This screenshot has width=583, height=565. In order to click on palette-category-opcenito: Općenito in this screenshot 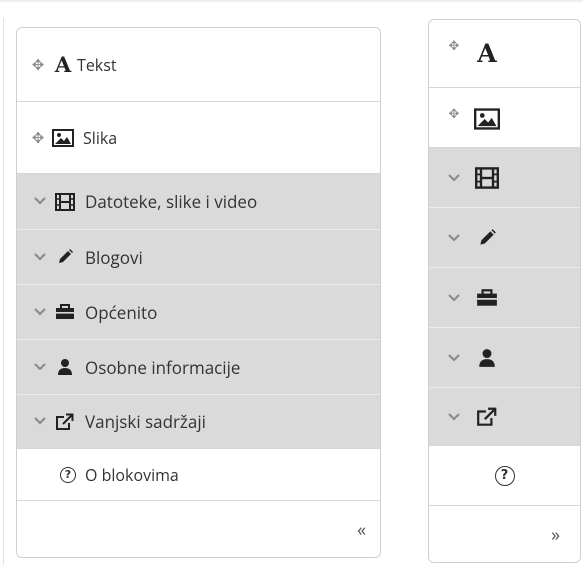, I will do `click(198, 312)`.